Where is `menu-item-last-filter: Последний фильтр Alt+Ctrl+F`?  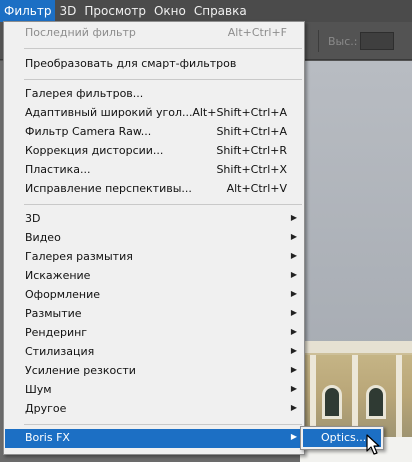
menu-item-last-filter: Последний фильтр Alt+Ctrl+F is located at coordinates (154, 33).